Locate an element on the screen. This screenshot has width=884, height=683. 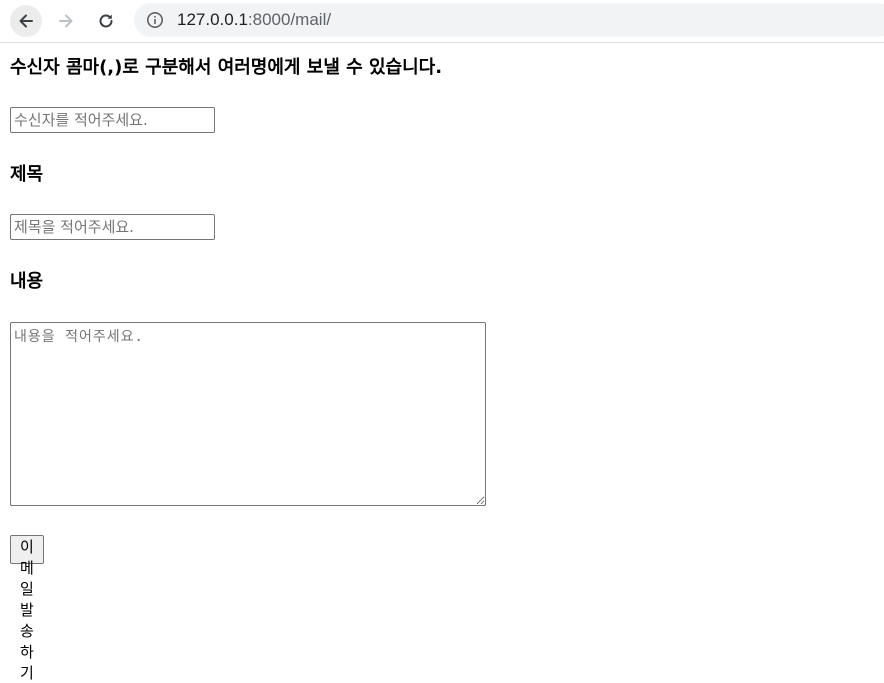
recipients-label: 수신자 콤마(,)로 구분해서 여러명에게 보낼 수 있습니다. is located at coordinates (226, 67).